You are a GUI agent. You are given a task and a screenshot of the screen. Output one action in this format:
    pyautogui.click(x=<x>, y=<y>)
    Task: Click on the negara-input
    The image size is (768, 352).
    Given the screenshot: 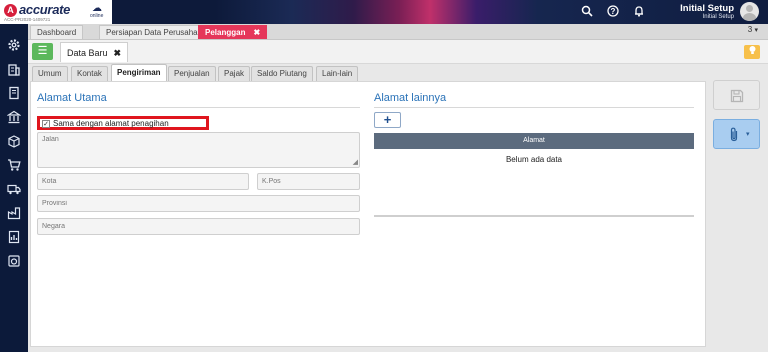 What is the action you would take?
    pyautogui.click(x=198, y=226)
    